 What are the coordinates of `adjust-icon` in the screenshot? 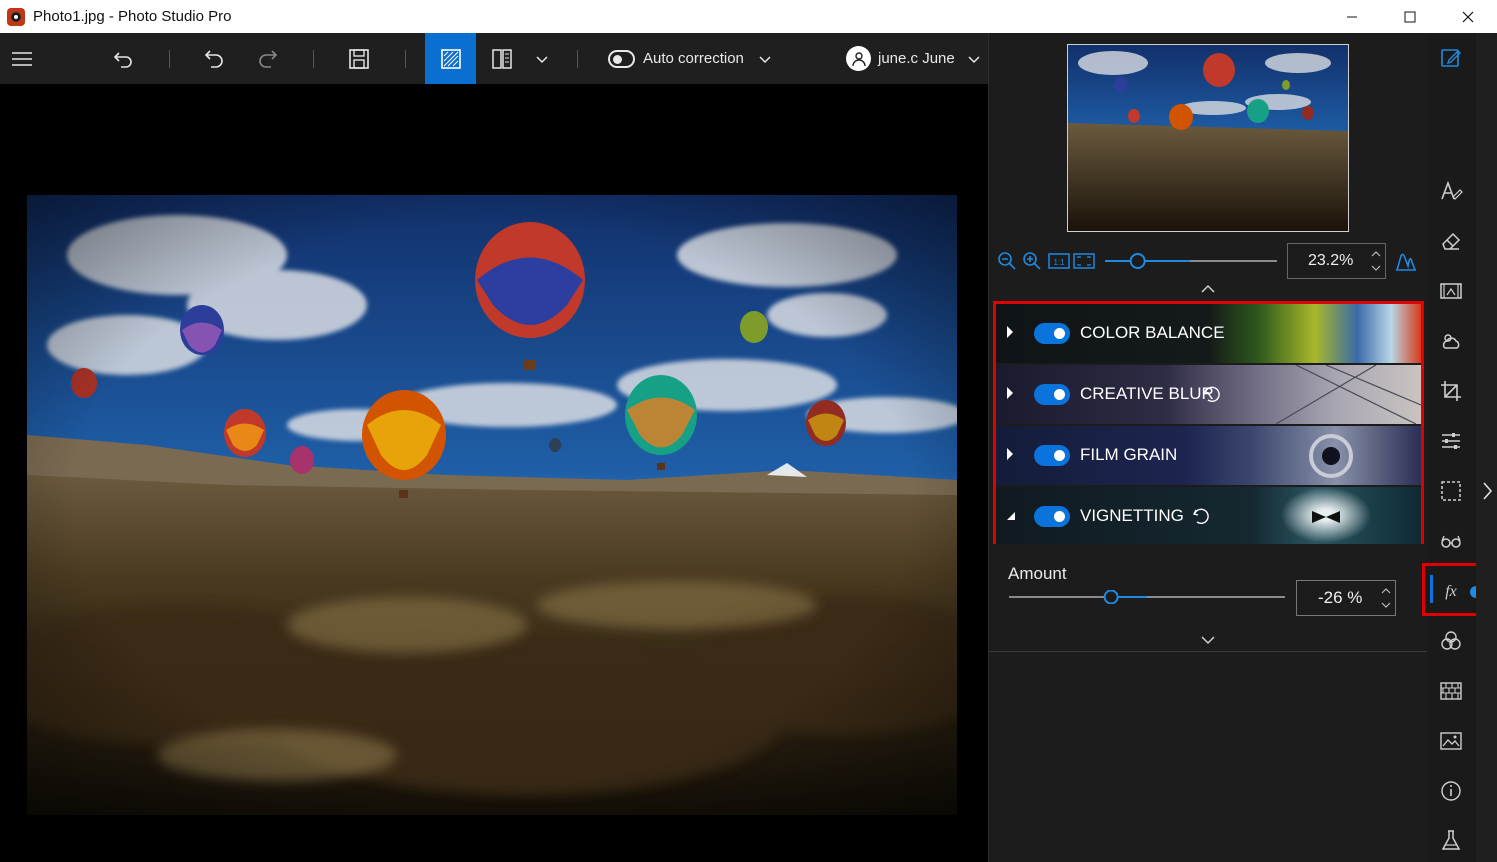 It's located at (1451, 441).